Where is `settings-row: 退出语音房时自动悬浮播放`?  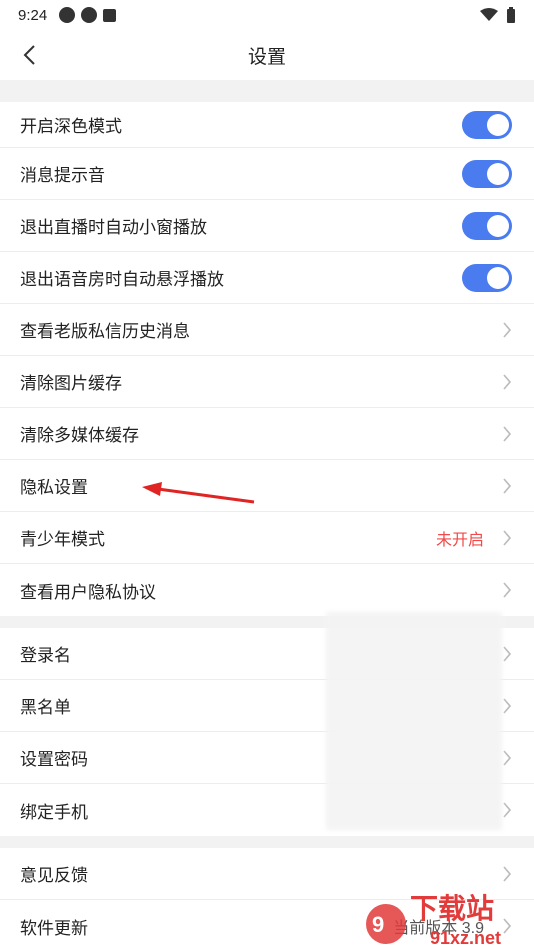
settings-row: 退出语音房时自动悬浮播放 is located at coordinates (267, 278).